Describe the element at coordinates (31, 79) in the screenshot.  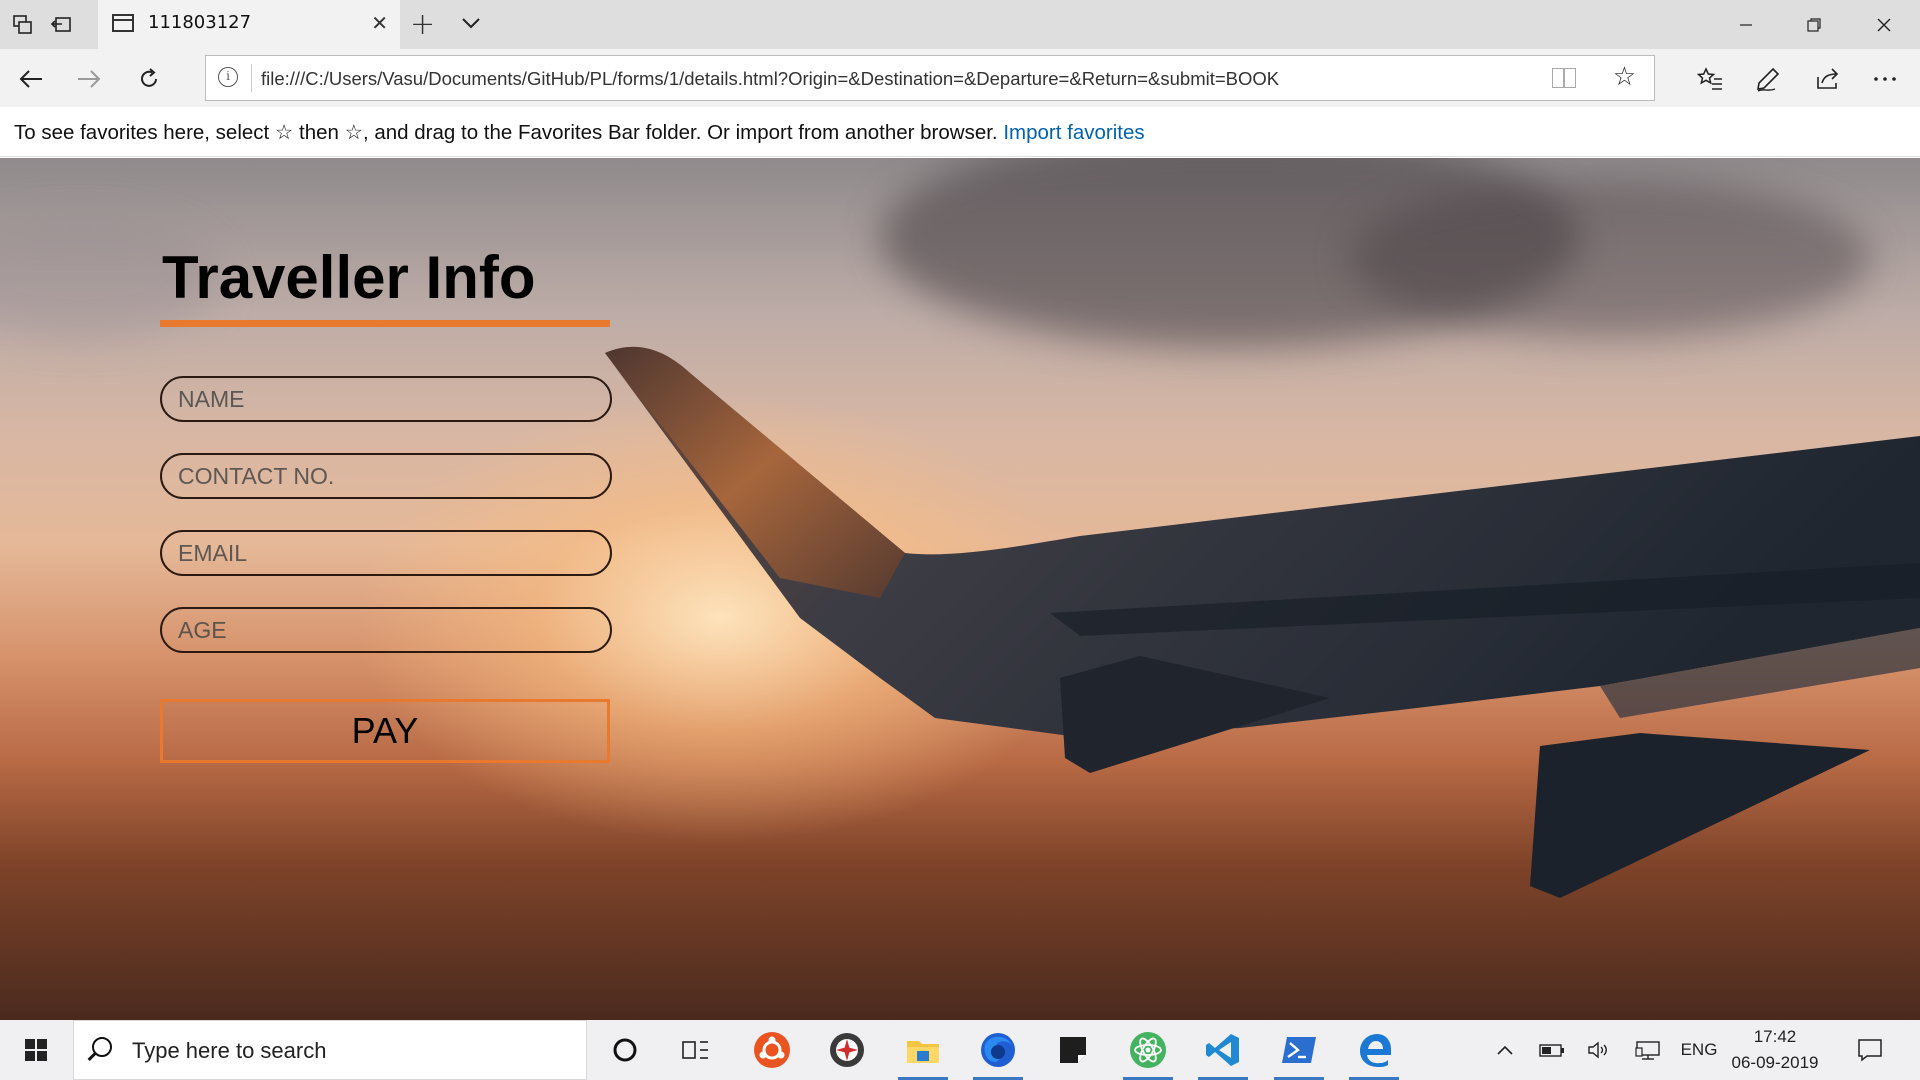
I see `back-button` at that location.